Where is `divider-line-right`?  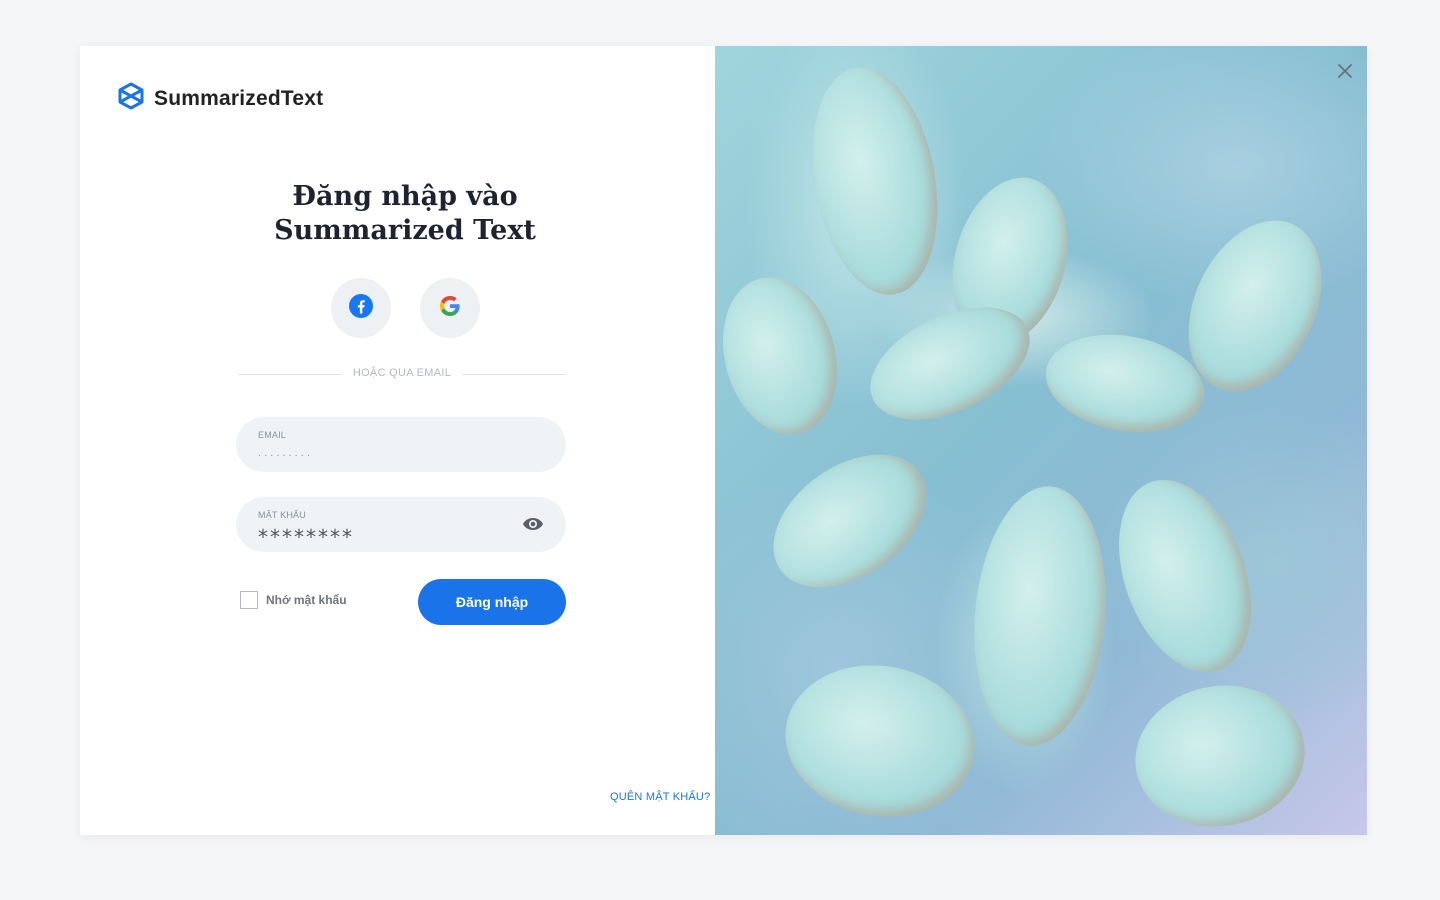 divider-line-right is located at coordinates (514, 374).